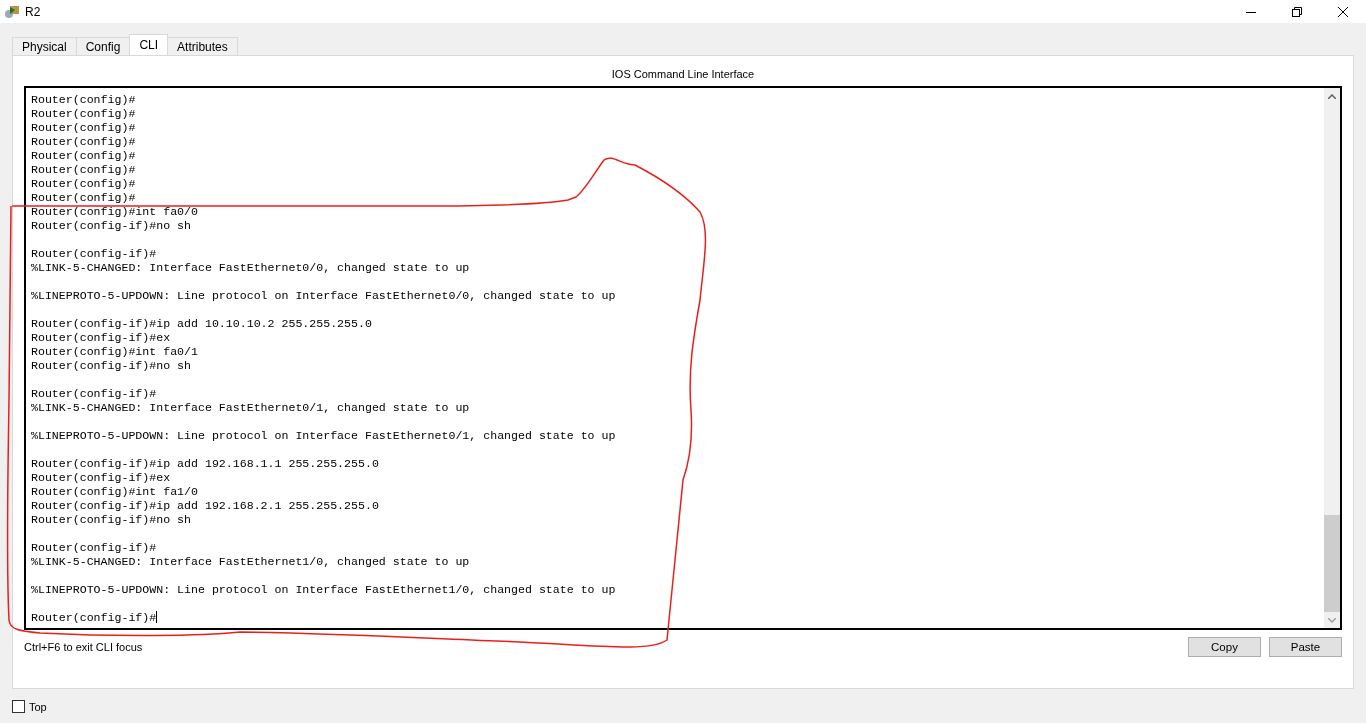 This screenshot has width=1366, height=723. Describe the element at coordinates (324, 590) in the screenshot. I see `terminal-line: %LINEPROTO-5-UPDOWN: Line protocol on Interface FastEthernet1/0, changed state to up` at that location.